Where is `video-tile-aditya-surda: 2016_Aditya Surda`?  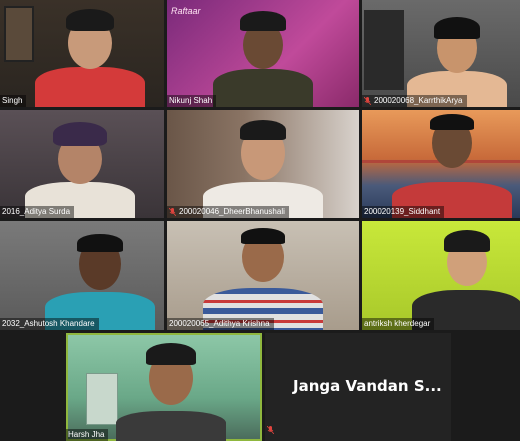
video-tile-aditya-surda: 2016_Aditya Surda is located at coordinates (82, 164).